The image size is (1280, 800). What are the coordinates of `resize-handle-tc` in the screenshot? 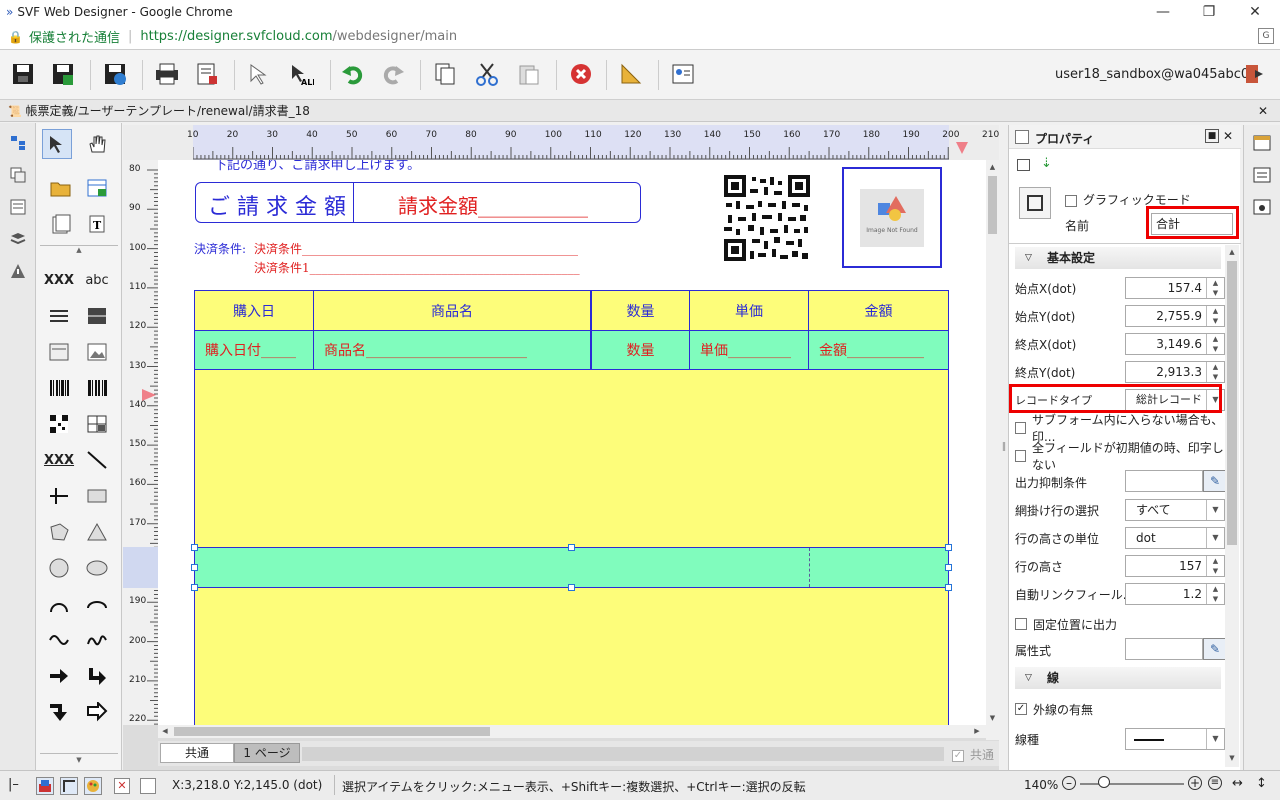 It's located at (571, 547).